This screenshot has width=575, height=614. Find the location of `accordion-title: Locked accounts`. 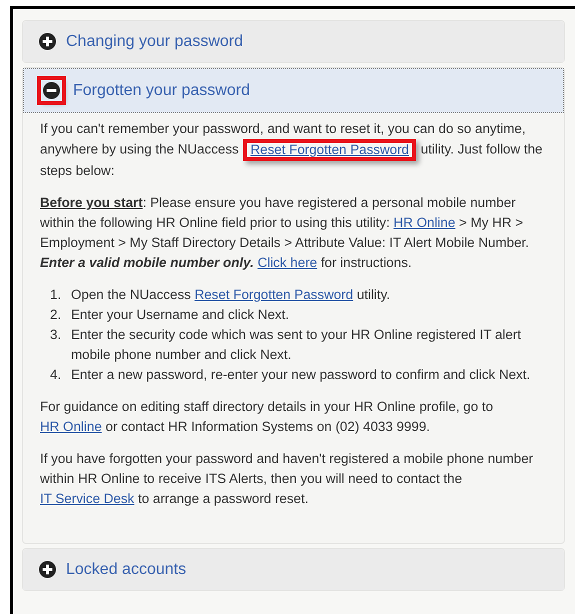

accordion-title: Locked accounts is located at coordinates (126, 569).